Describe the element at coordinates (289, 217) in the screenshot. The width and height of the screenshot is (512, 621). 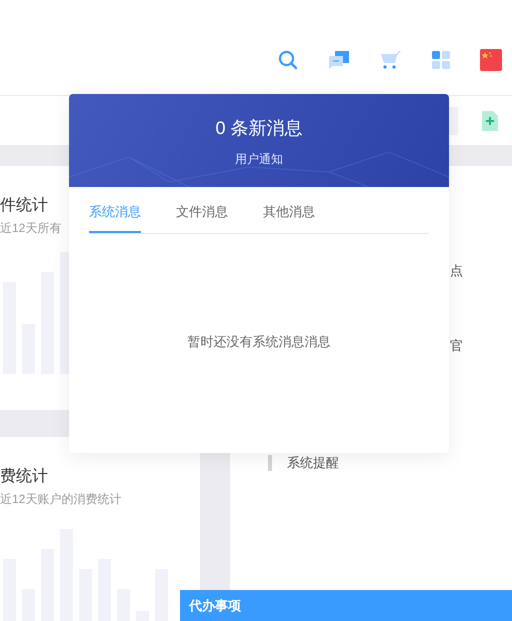
I see `tab: 其他消息` at that location.